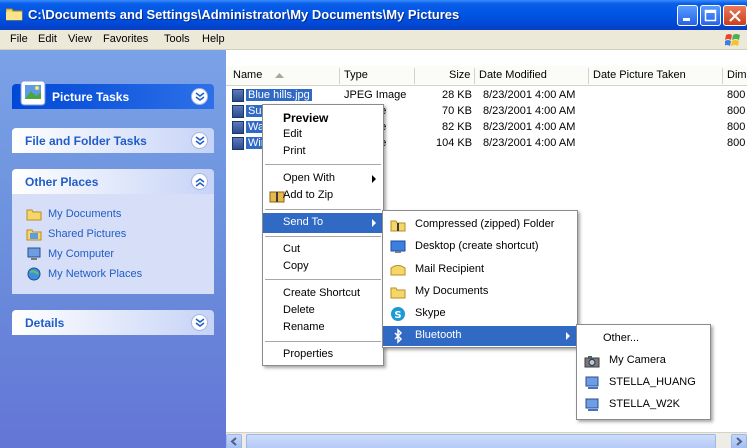 The image size is (747, 448). Describe the element at coordinates (113, 322) in the screenshot. I see `details-header: Details` at that location.